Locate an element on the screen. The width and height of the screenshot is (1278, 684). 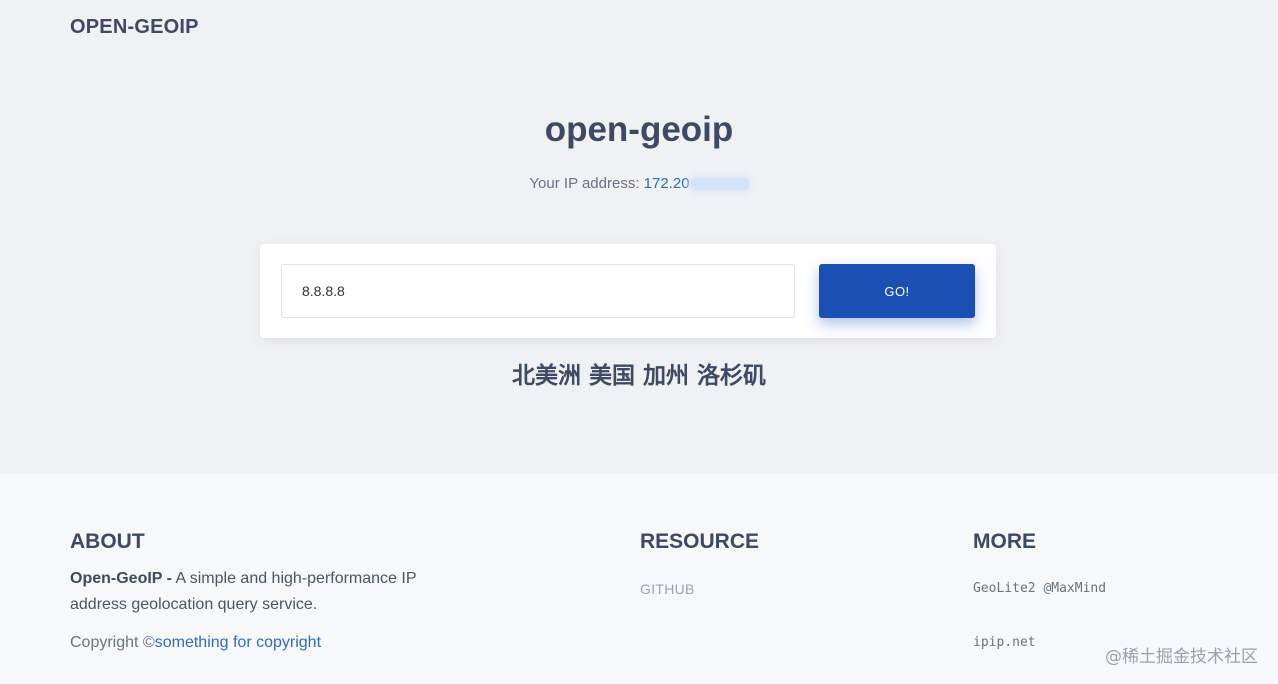
redacted-ip-blur is located at coordinates (719, 184).